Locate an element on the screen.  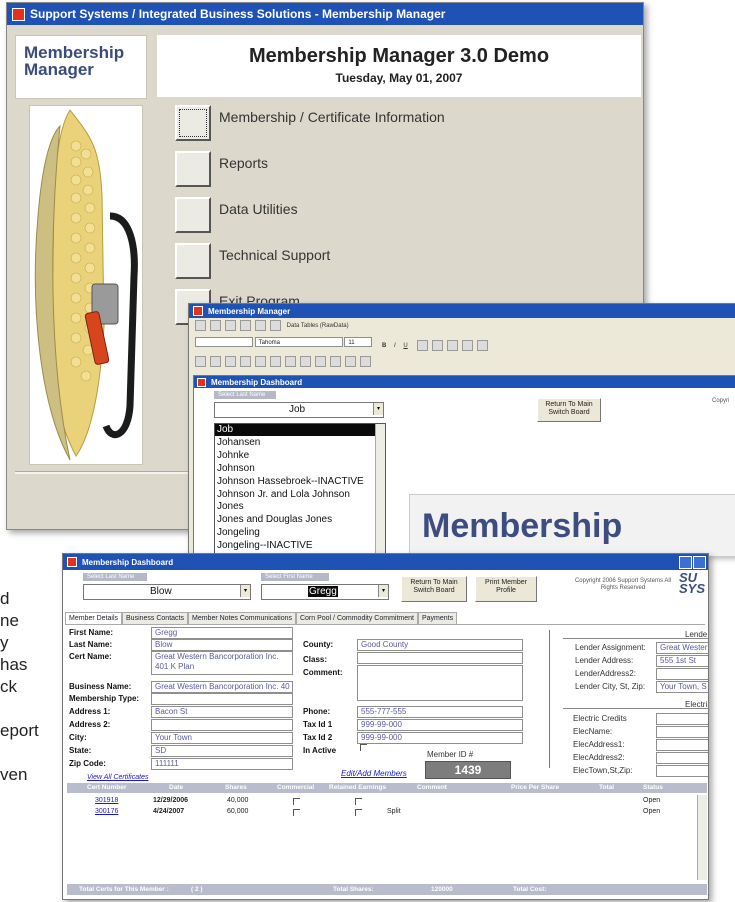
edit-add-members-link: Edit/Add Members is located at coordinates (374, 773).